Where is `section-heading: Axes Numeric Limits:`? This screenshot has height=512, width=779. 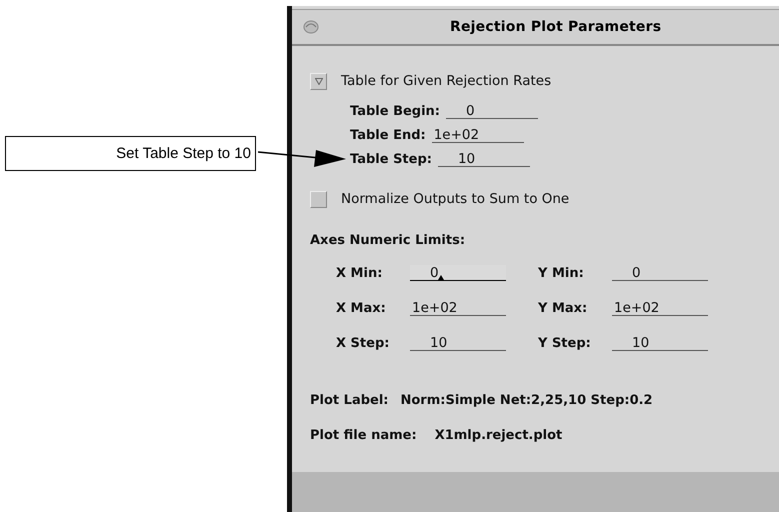
section-heading: Axes Numeric Limits: is located at coordinates (388, 240).